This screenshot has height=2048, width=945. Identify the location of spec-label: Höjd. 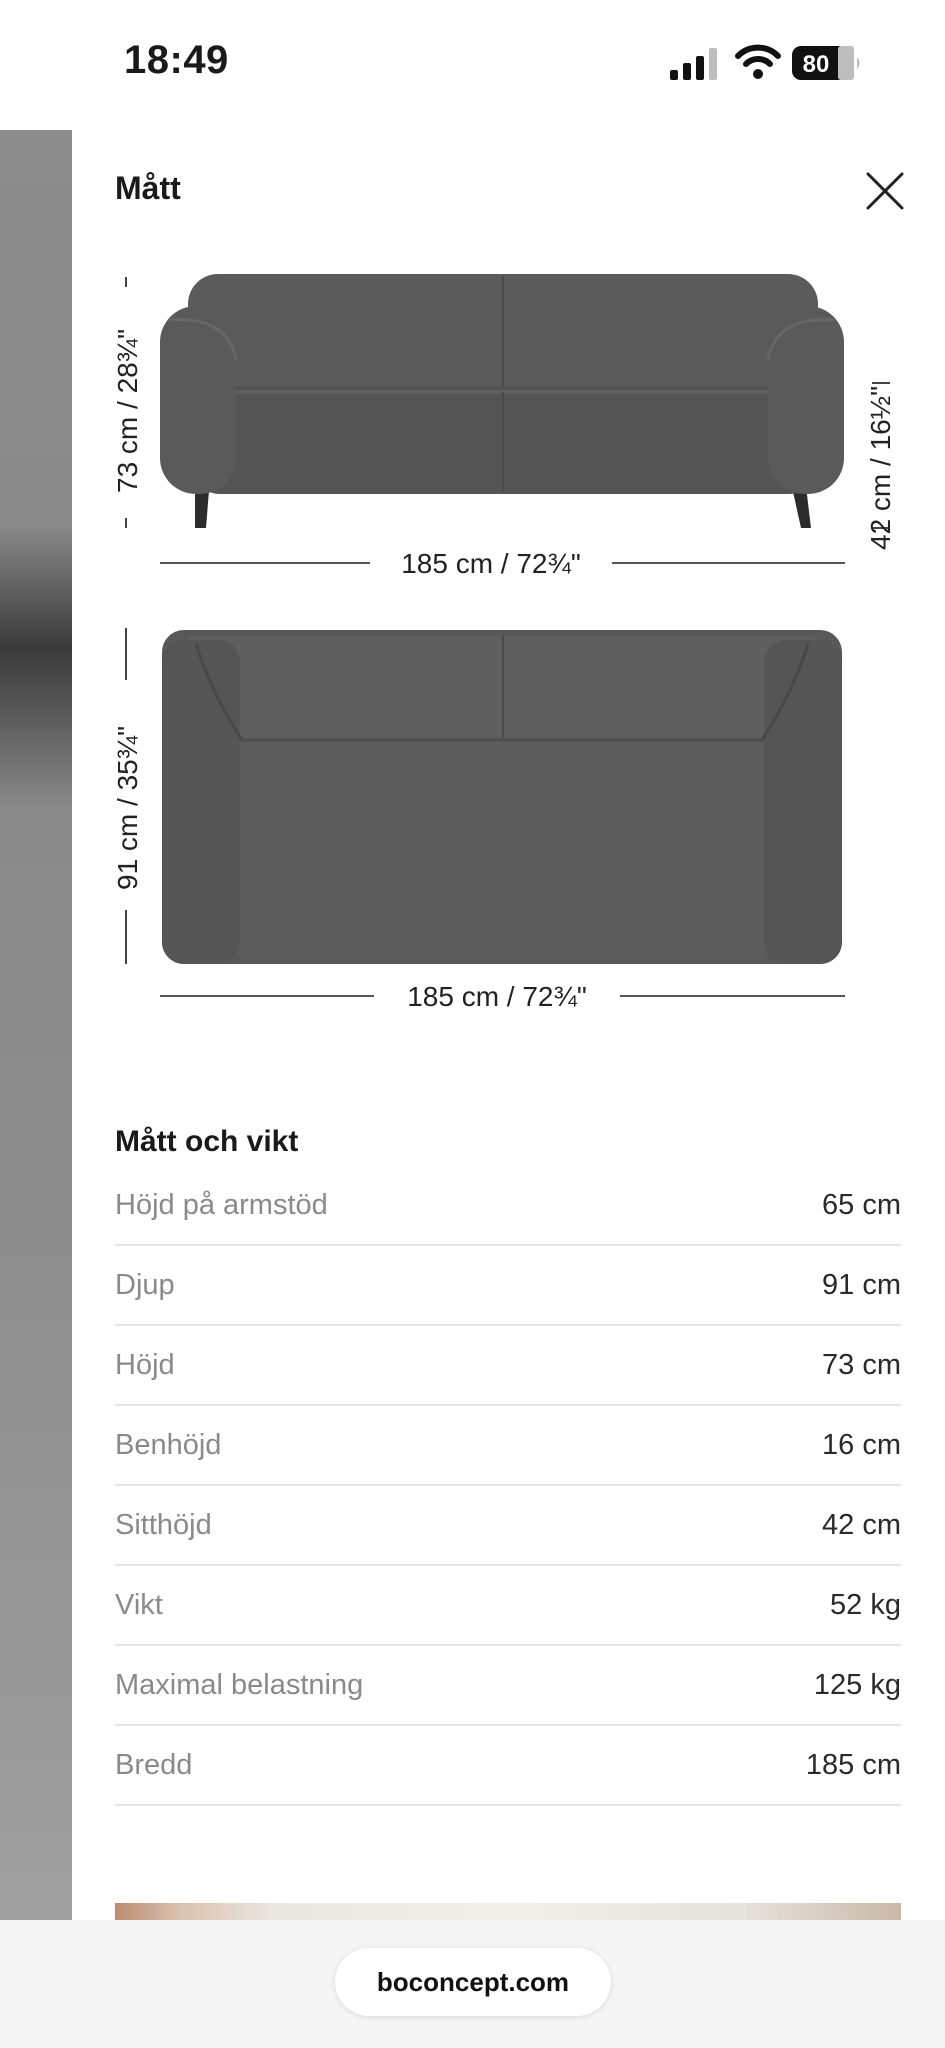
(145, 1364).